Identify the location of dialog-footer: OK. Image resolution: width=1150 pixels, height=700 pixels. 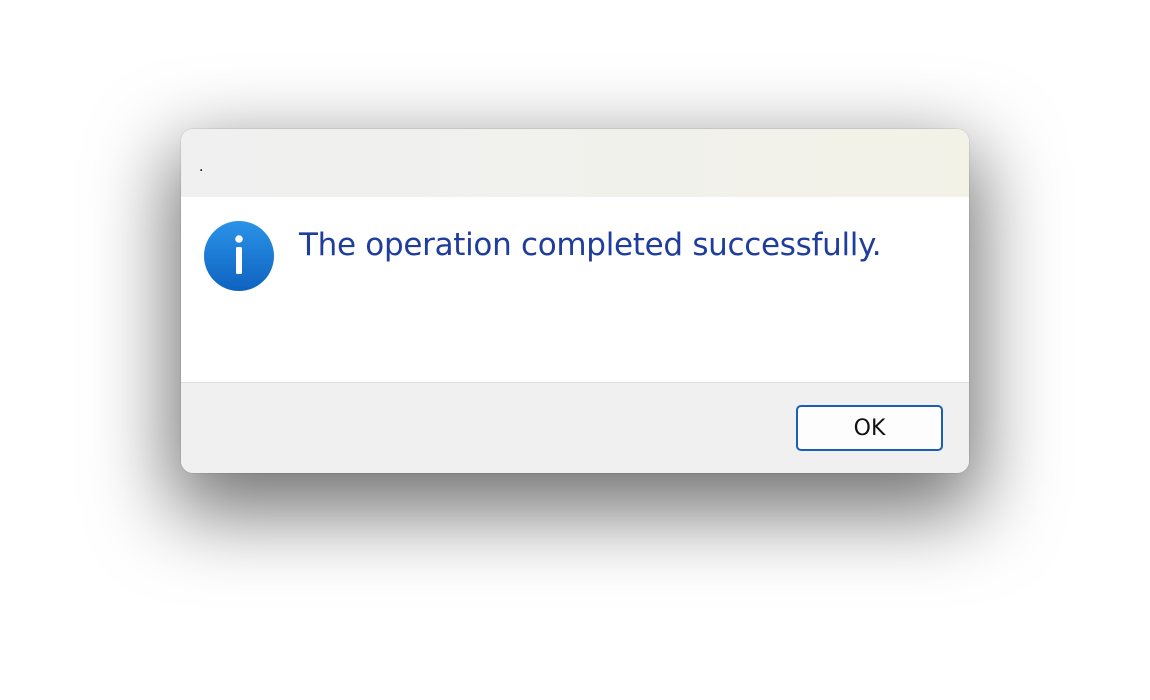
(575, 427).